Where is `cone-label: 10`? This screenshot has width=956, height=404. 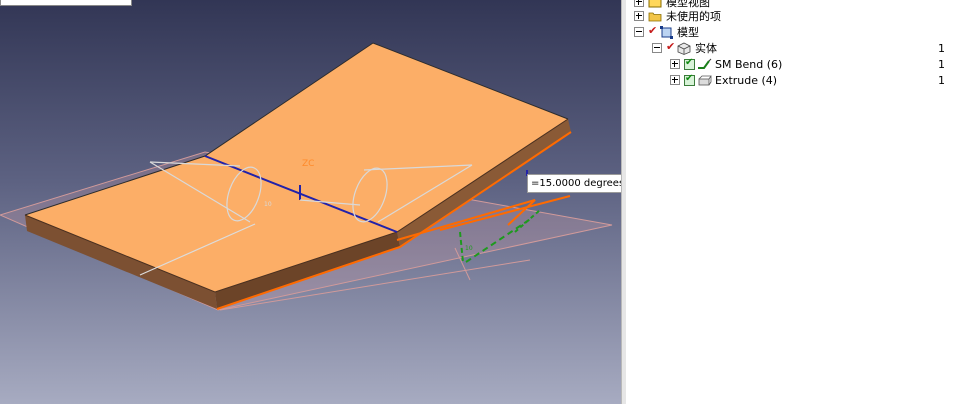 cone-label: 10 is located at coordinates (268, 204).